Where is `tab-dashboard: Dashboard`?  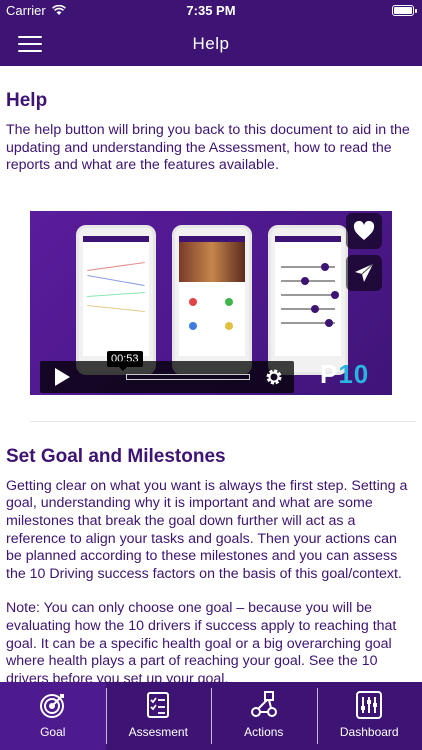
tab-dashboard: Dashboard is located at coordinates (369, 716).